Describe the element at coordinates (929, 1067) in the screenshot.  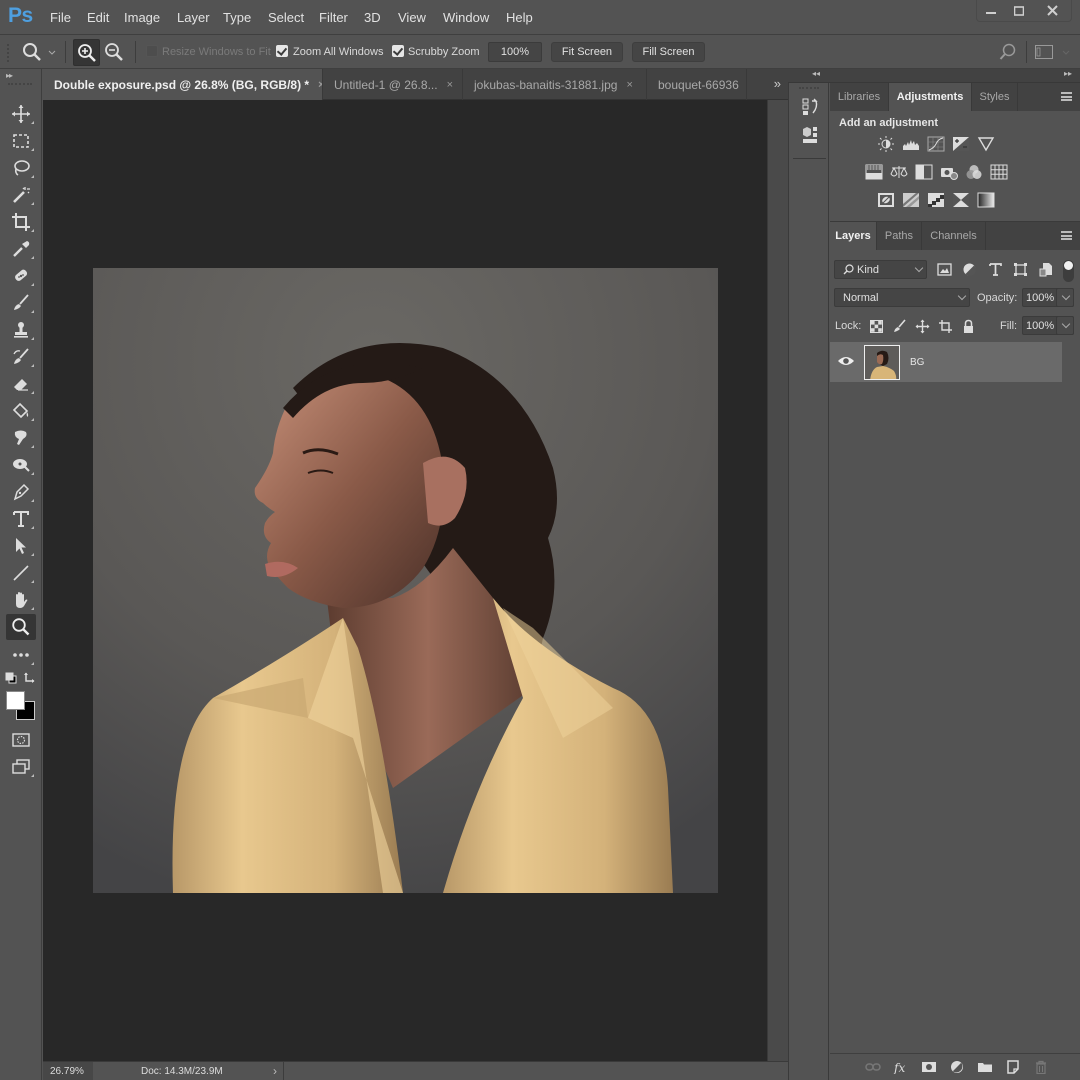
I see `add-layer-mask-button` at that location.